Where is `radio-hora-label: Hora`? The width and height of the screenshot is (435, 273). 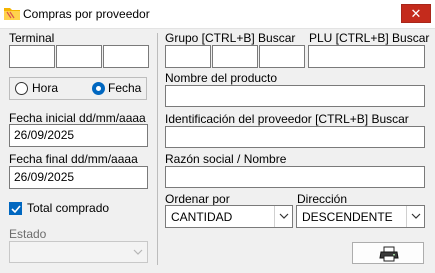 radio-hora-label: Hora is located at coordinates (45, 88).